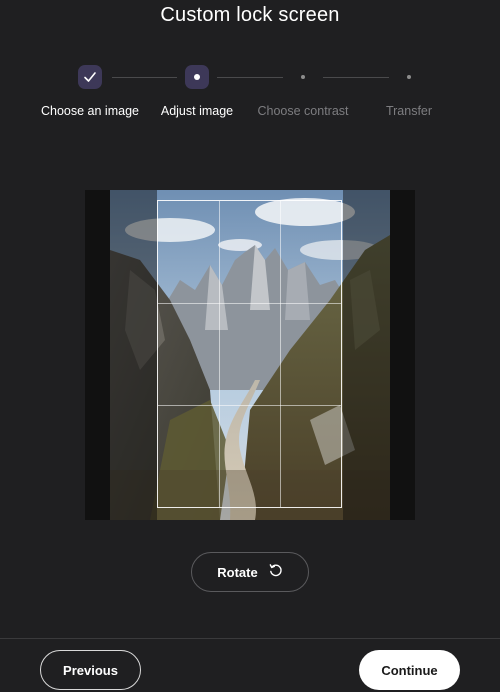  I want to click on crop-shade-left, so click(133, 355).